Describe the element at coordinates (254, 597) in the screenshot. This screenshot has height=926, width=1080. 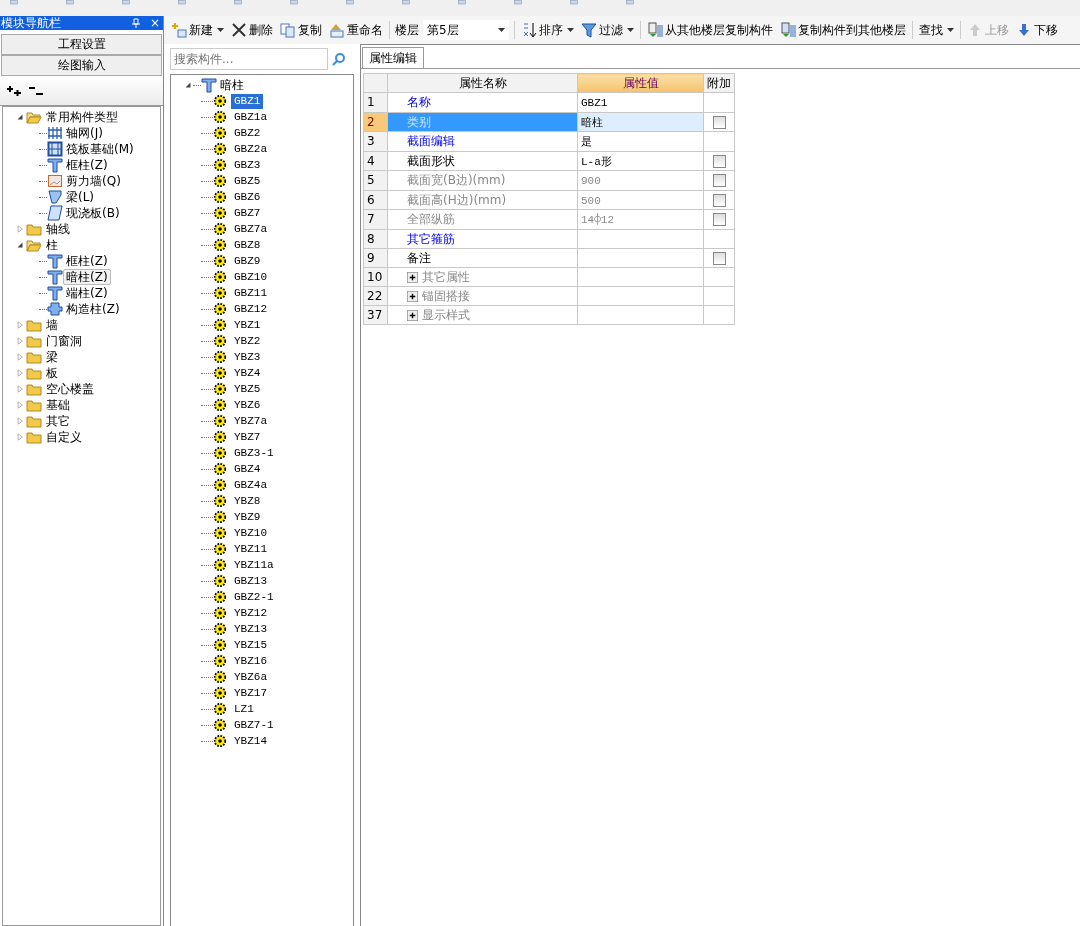
I see `tree-item: GBZ2-1` at that location.